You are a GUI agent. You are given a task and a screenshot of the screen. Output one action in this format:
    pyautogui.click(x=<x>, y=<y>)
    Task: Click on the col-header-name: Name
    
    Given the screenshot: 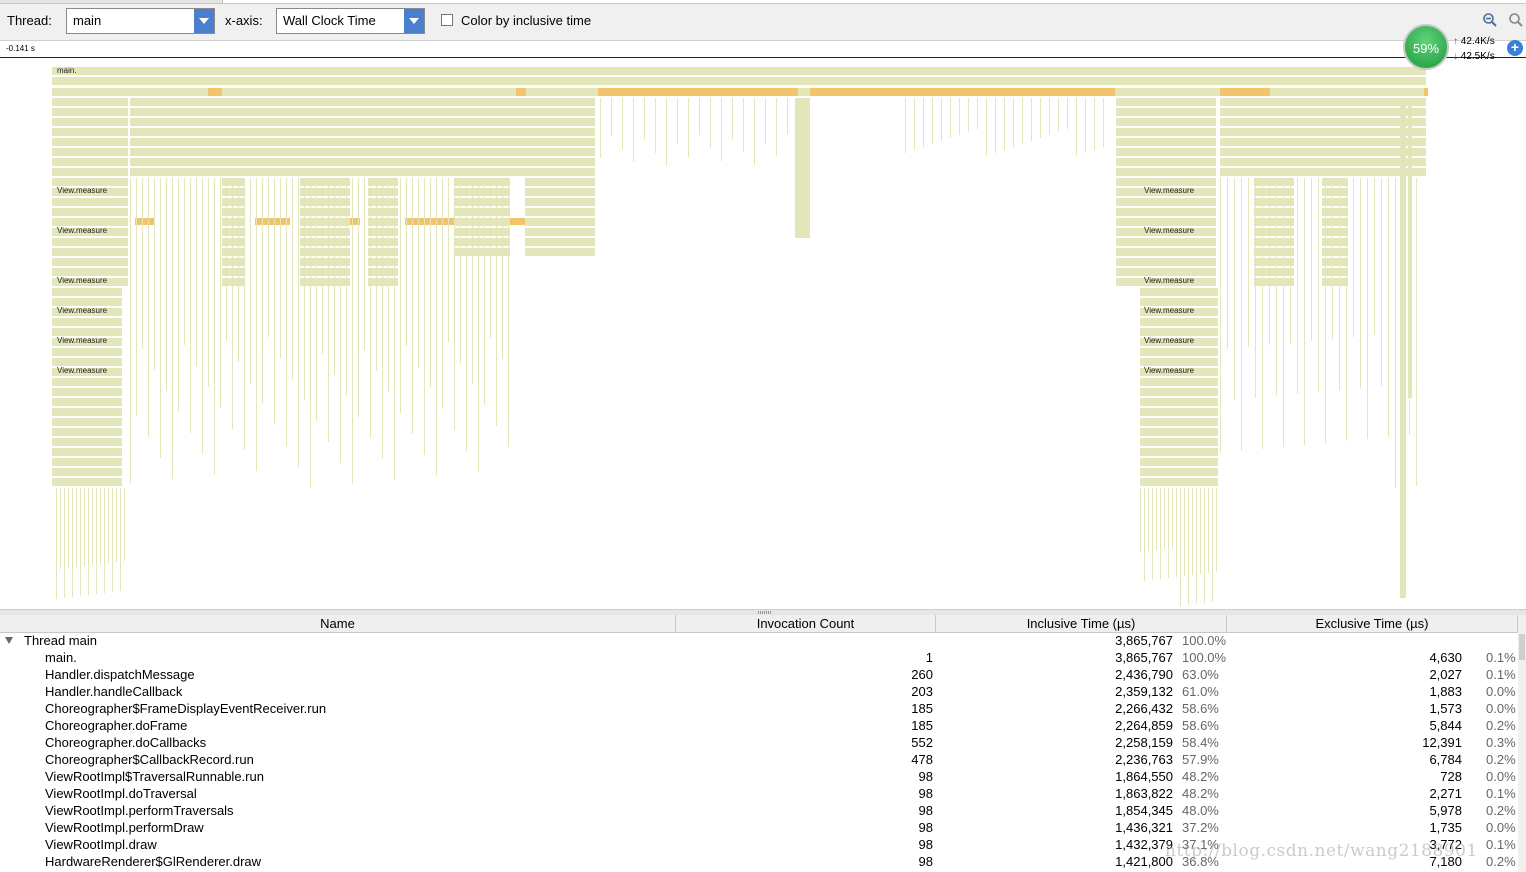 What is the action you would take?
    pyautogui.click(x=338, y=623)
    